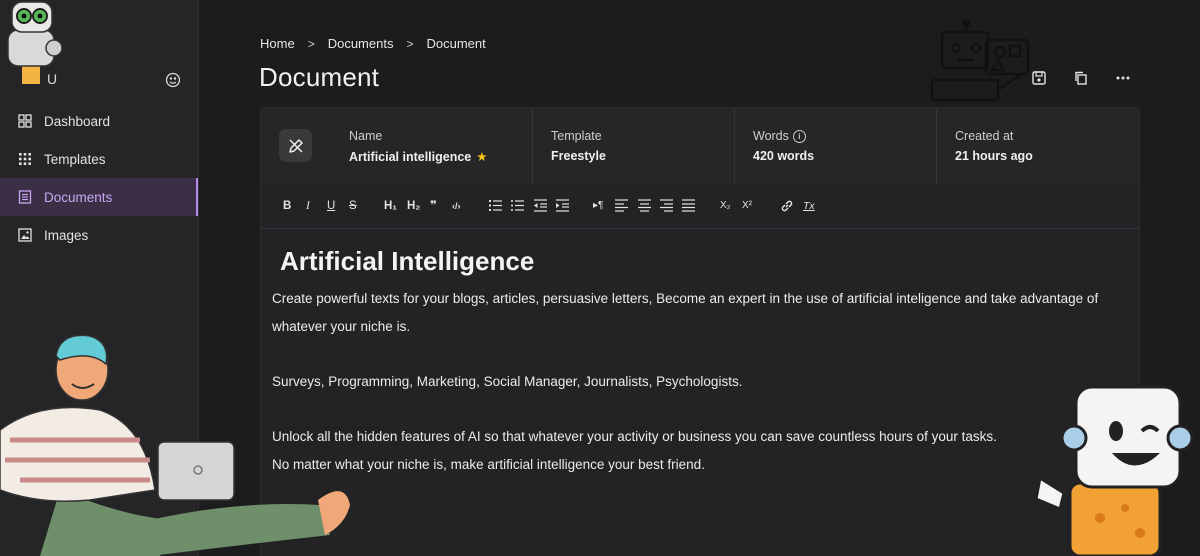  I want to click on outdent-icon, so click(540, 205).